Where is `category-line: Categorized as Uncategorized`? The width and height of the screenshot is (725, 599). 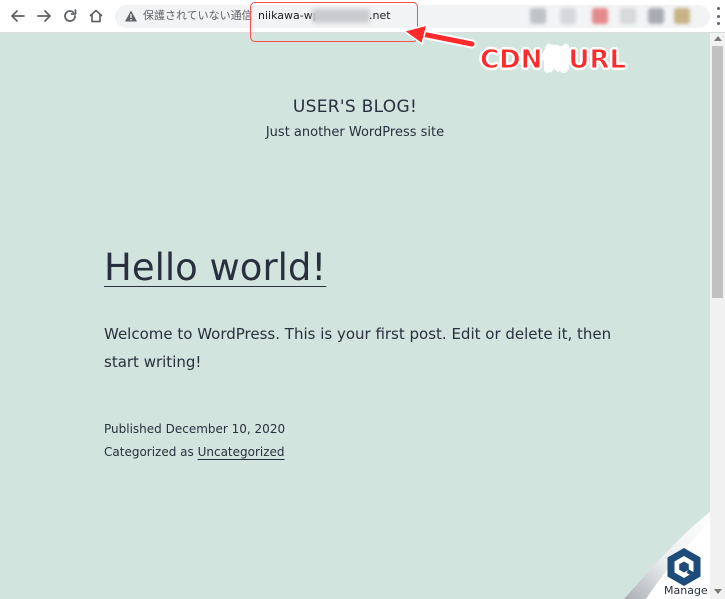
category-line: Categorized as Uncategorized is located at coordinates (194, 452).